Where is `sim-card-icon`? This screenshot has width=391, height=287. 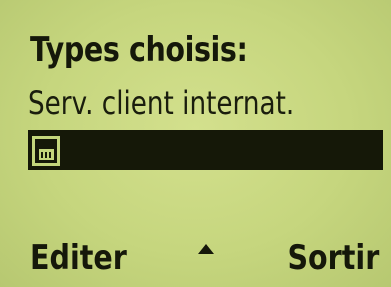
sim-card-icon is located at coordinates (46, 151).